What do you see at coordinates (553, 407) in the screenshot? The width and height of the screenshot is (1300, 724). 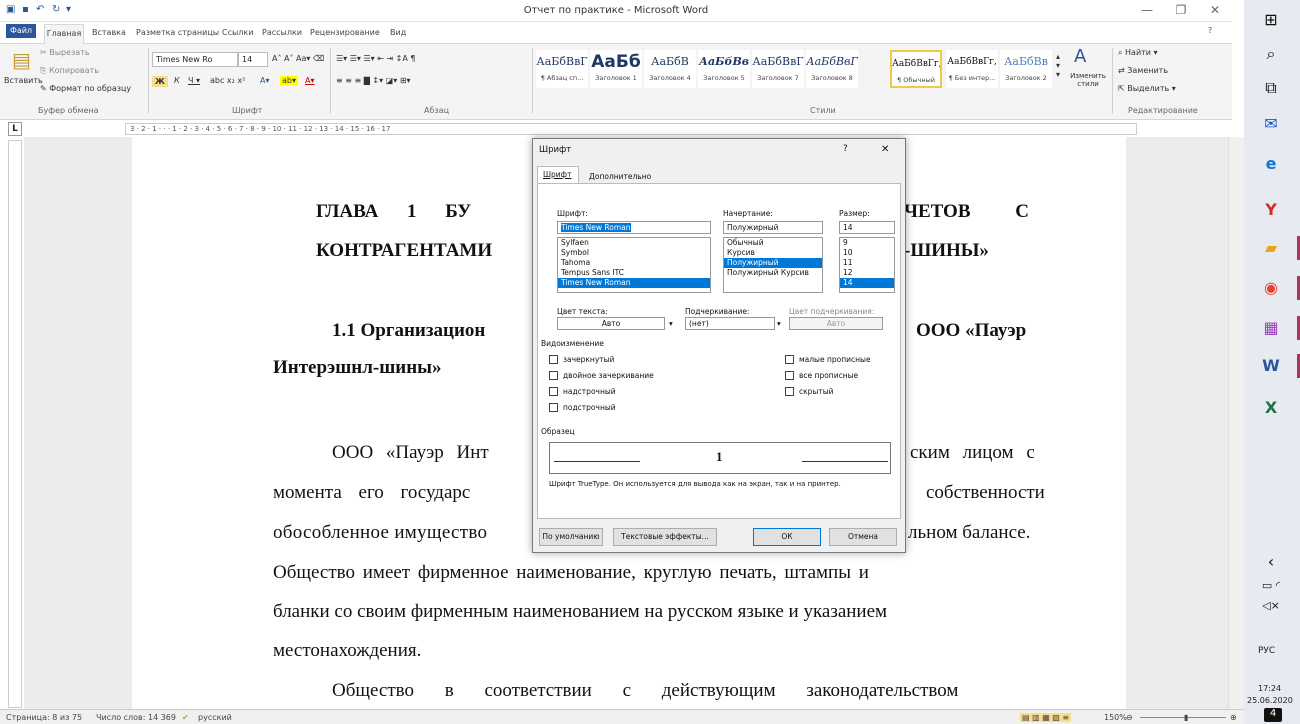 I see `subscript-checkbox` at bounding box center [553, 407].